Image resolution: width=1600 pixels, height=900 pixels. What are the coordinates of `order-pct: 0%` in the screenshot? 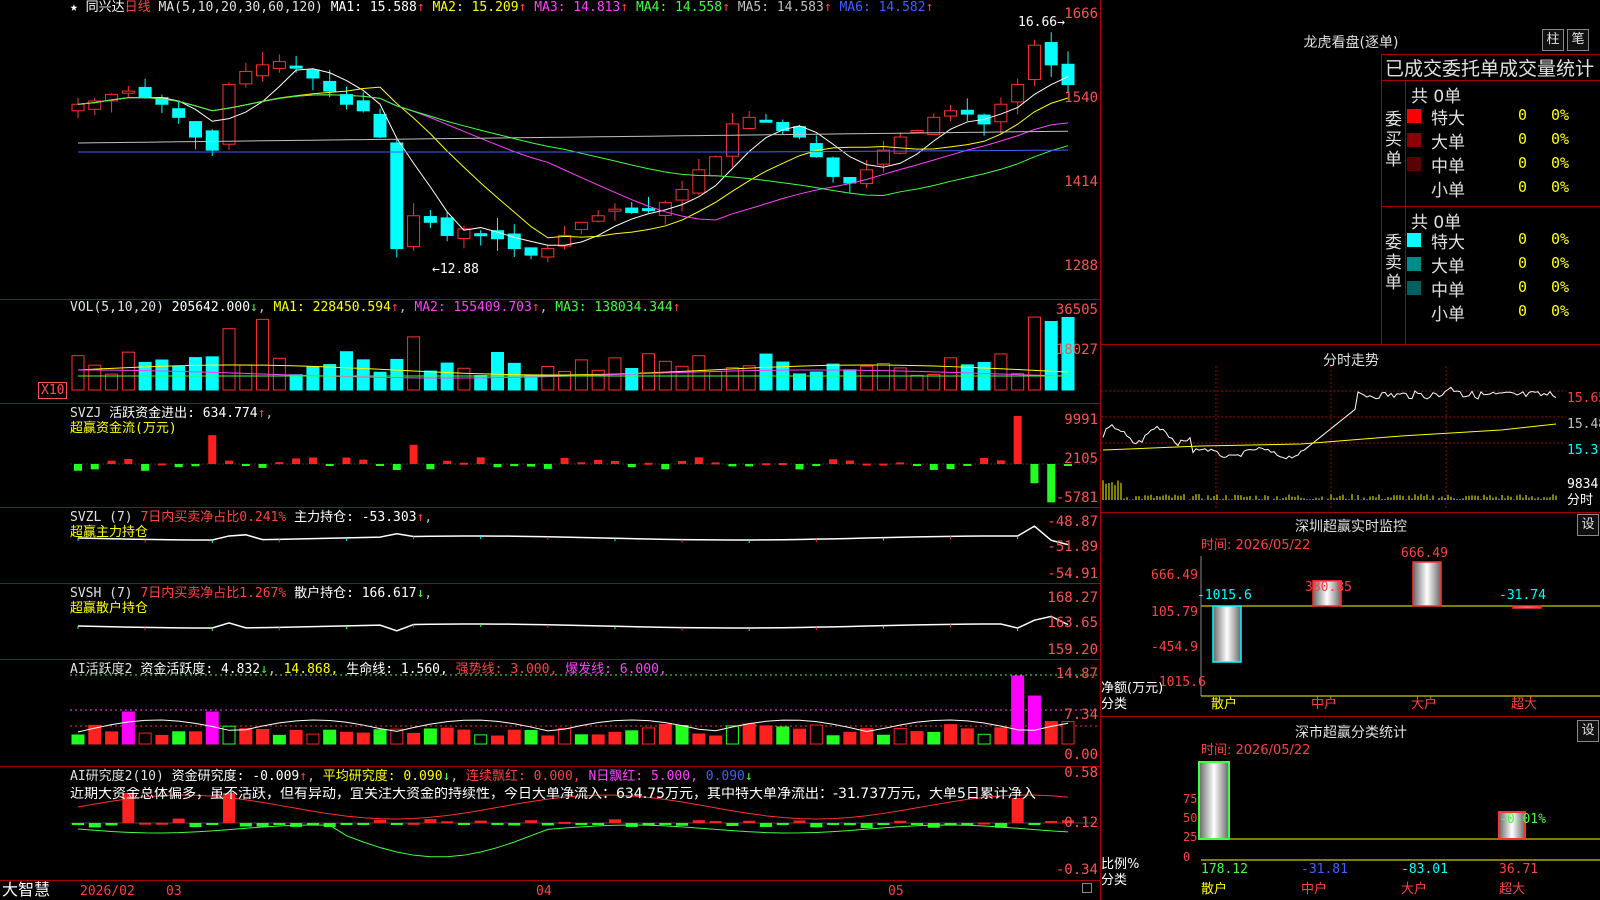 It's located at (1560, 187).